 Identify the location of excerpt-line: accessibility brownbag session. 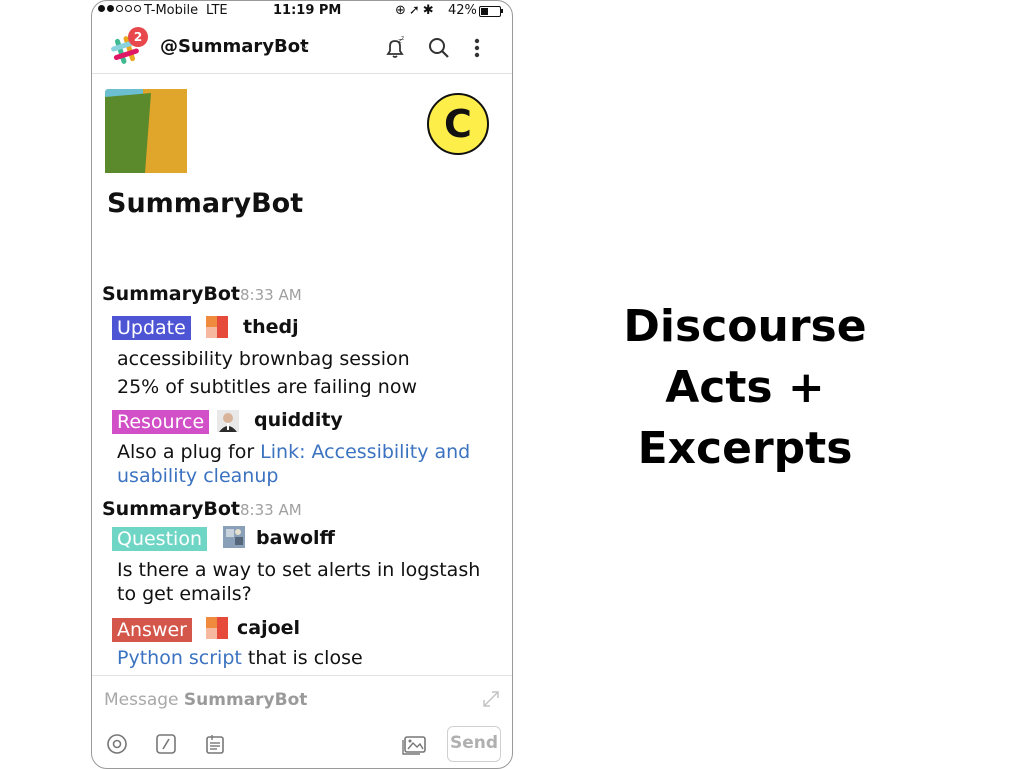
(263, 359).